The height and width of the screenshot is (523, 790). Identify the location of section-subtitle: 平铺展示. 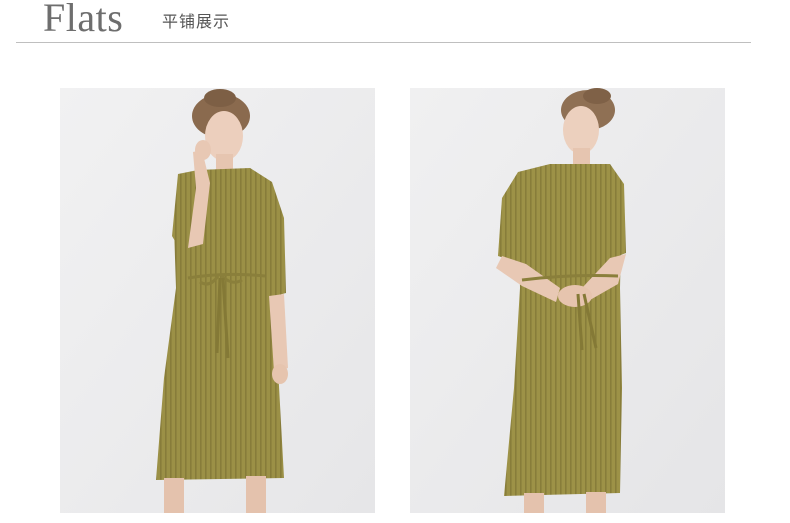
(196, 21).